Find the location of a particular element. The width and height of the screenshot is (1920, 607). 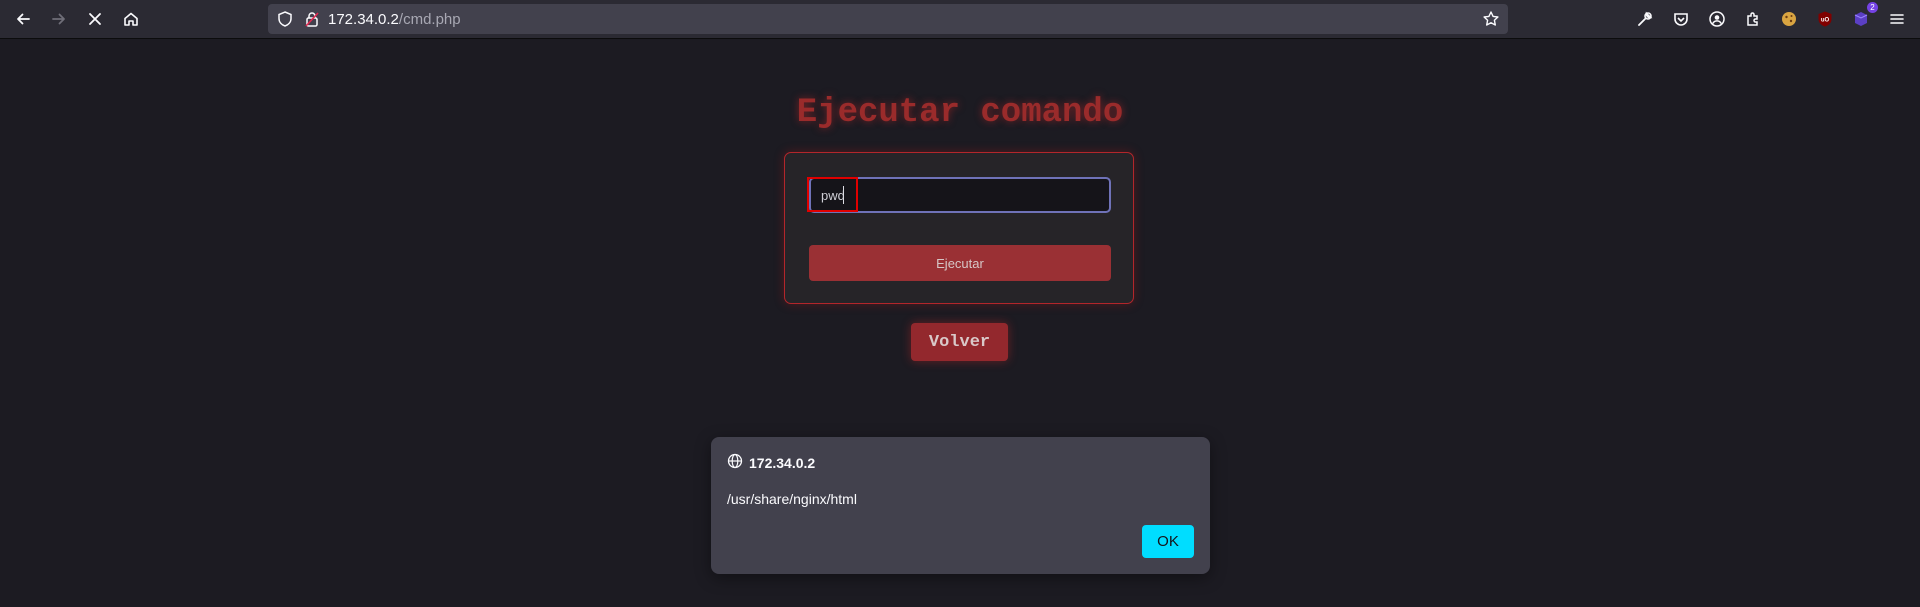

extensions-puzzle-icon is located at coordinates (1753, 19).